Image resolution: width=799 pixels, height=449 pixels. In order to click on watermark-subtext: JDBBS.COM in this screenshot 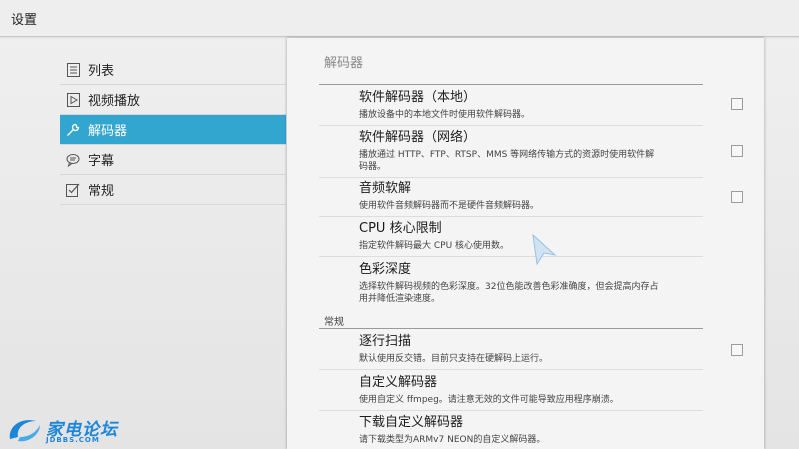, I will do `click(73, 440)`.